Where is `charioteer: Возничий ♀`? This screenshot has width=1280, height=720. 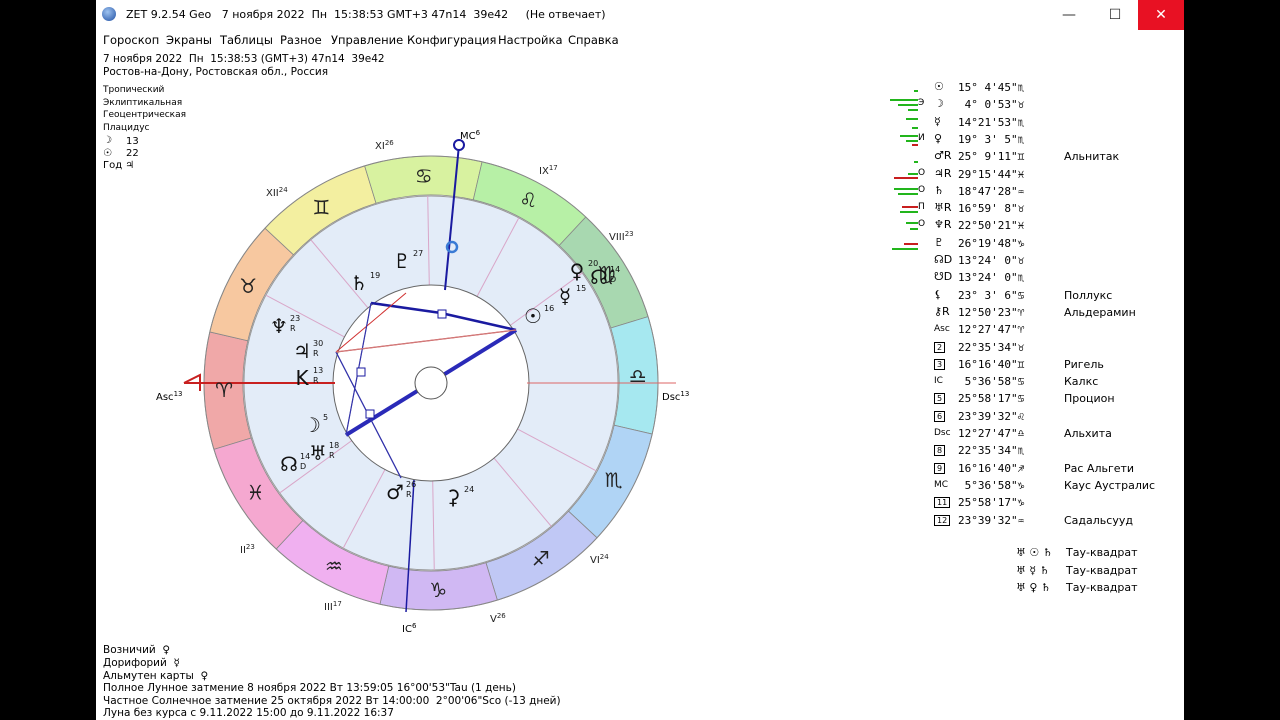 charioteer: Возничий ♀ is located at coordinates (137, 650).